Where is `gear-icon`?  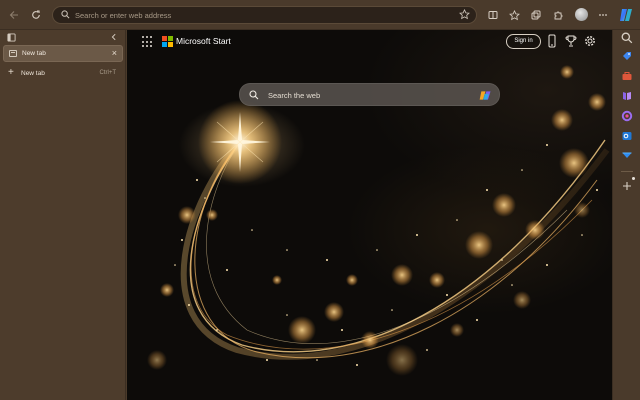 gear-icon is located at coordinates (590, 41).